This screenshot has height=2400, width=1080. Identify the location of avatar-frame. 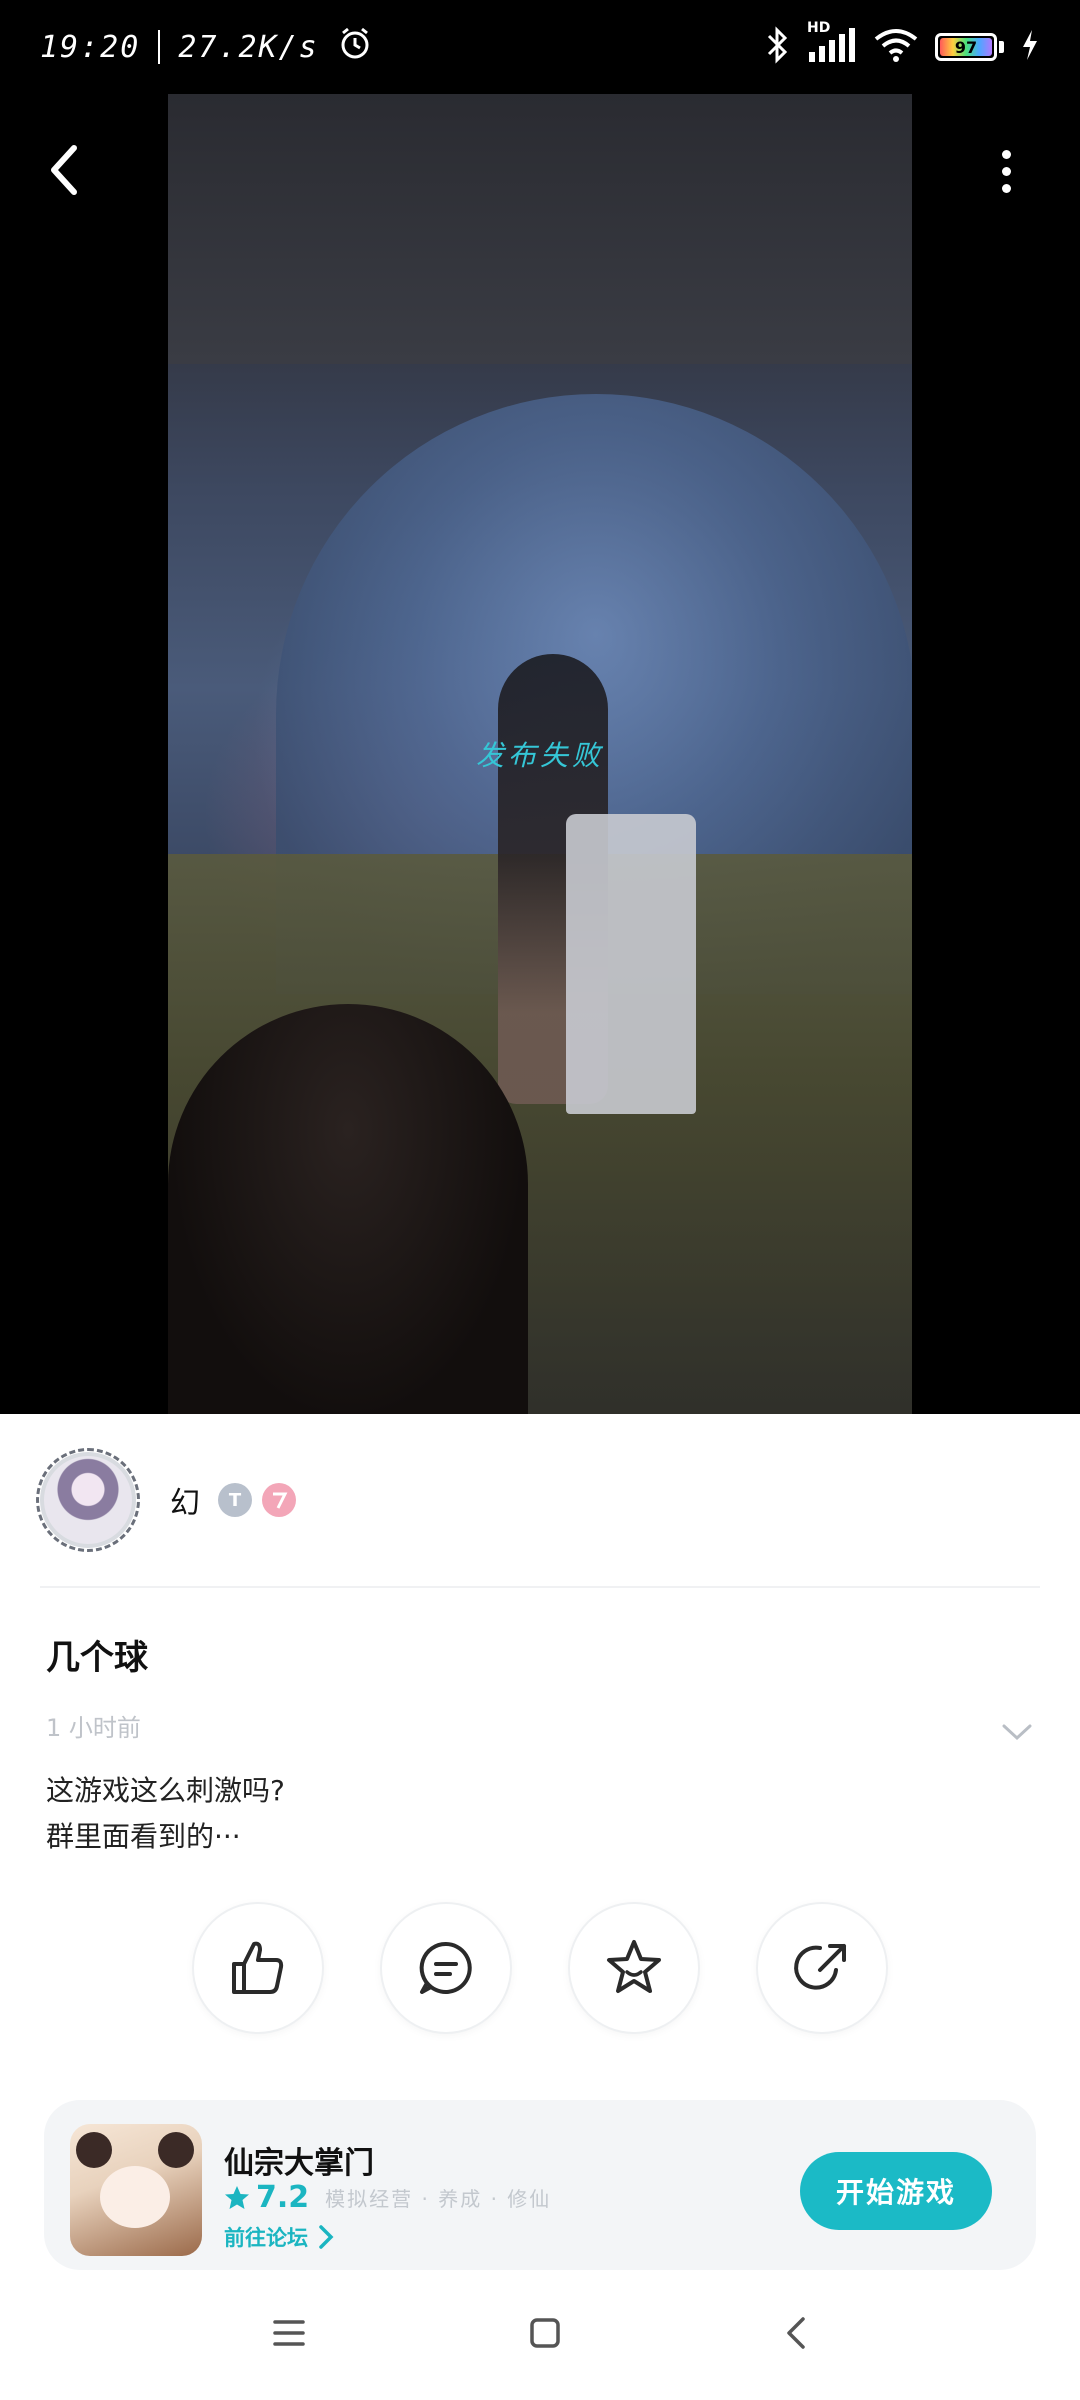
(88, 1500).